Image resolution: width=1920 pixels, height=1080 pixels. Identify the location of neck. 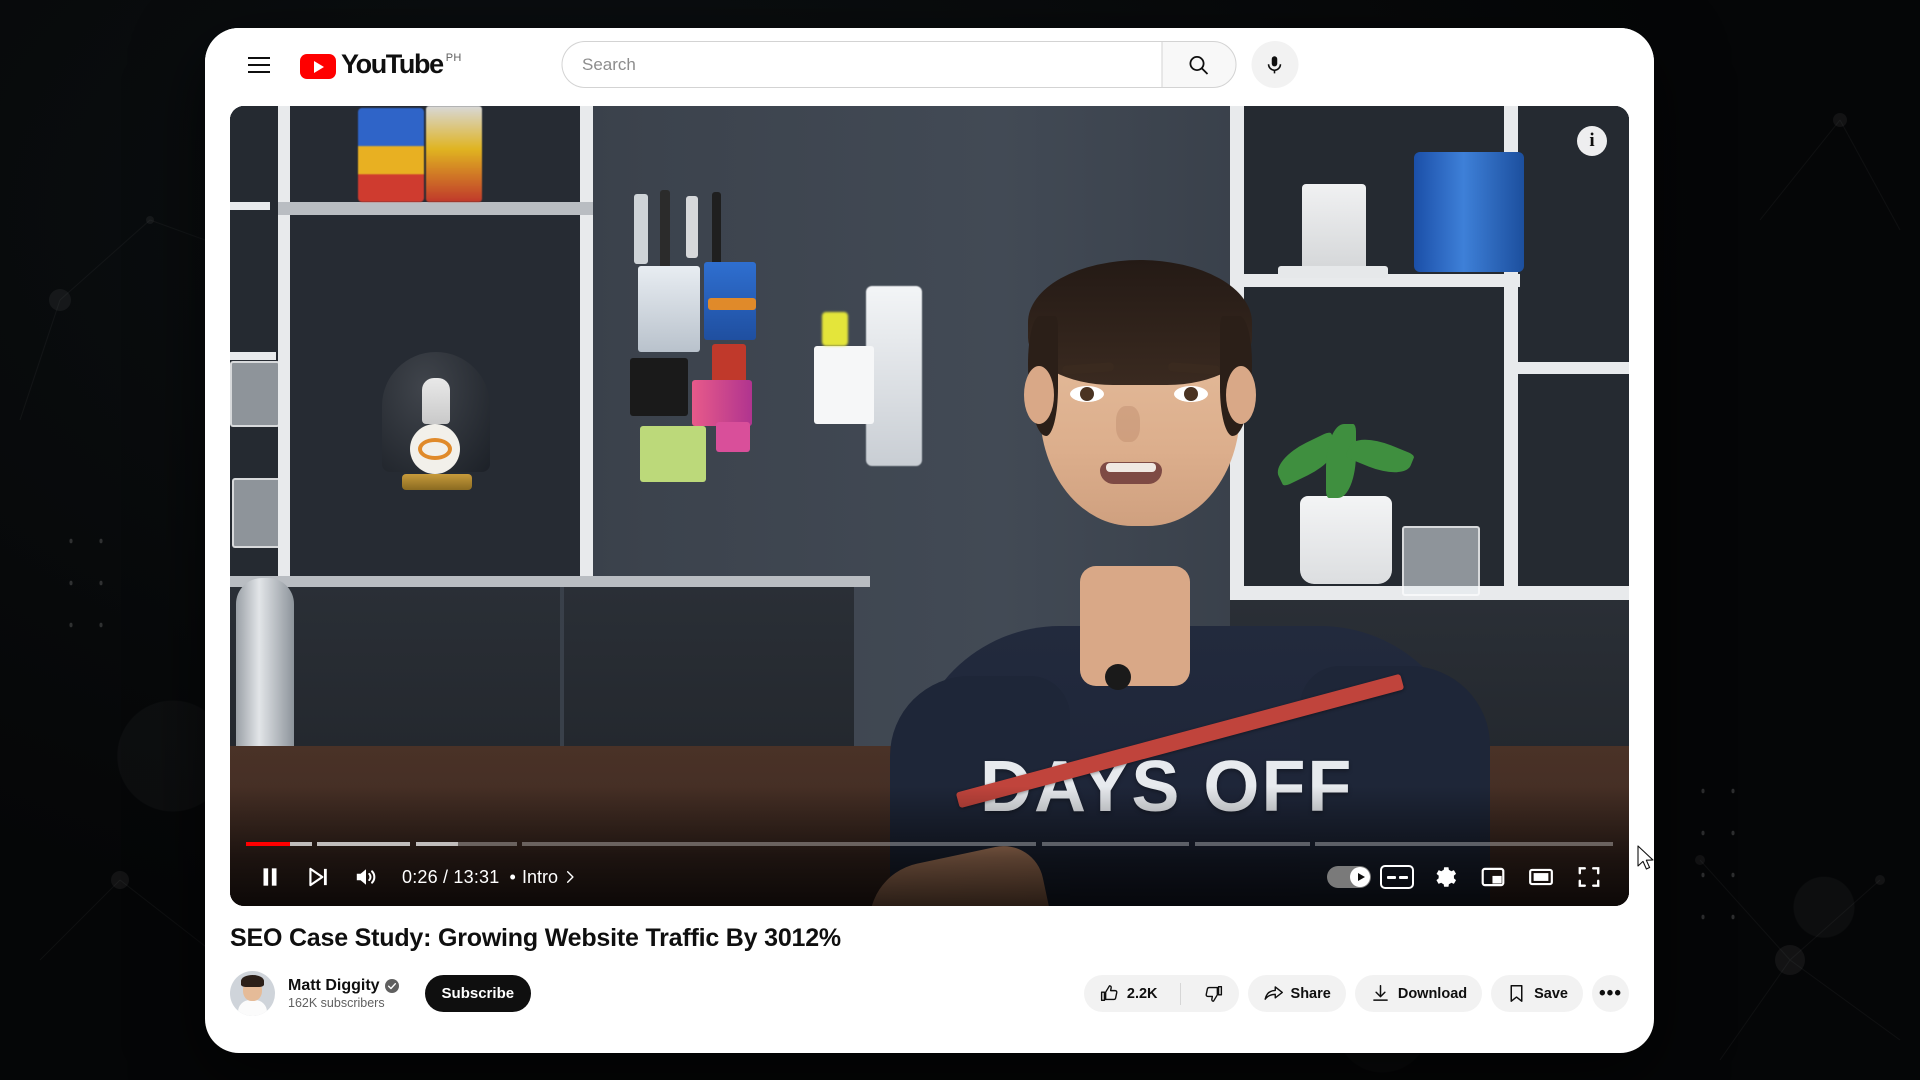
(1135, 626).